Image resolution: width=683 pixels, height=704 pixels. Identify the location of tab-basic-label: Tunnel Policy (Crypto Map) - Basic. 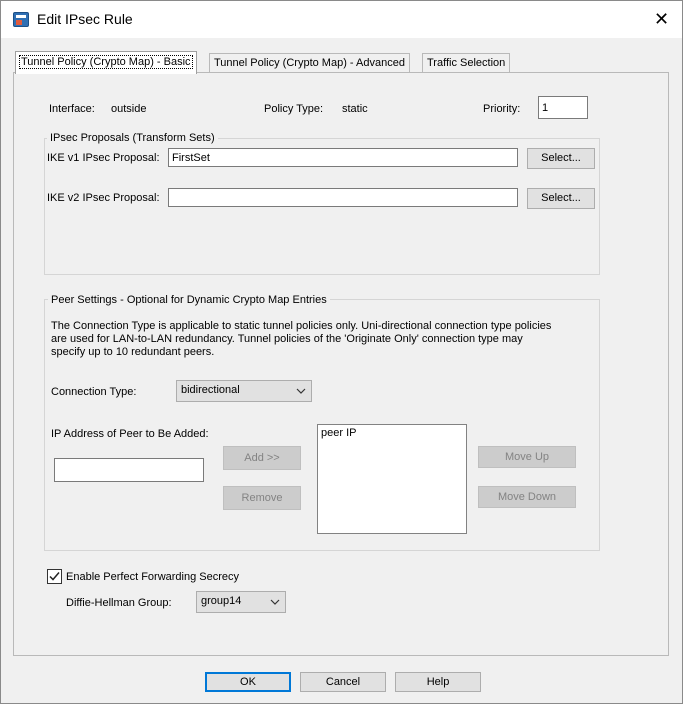
(106, 62).